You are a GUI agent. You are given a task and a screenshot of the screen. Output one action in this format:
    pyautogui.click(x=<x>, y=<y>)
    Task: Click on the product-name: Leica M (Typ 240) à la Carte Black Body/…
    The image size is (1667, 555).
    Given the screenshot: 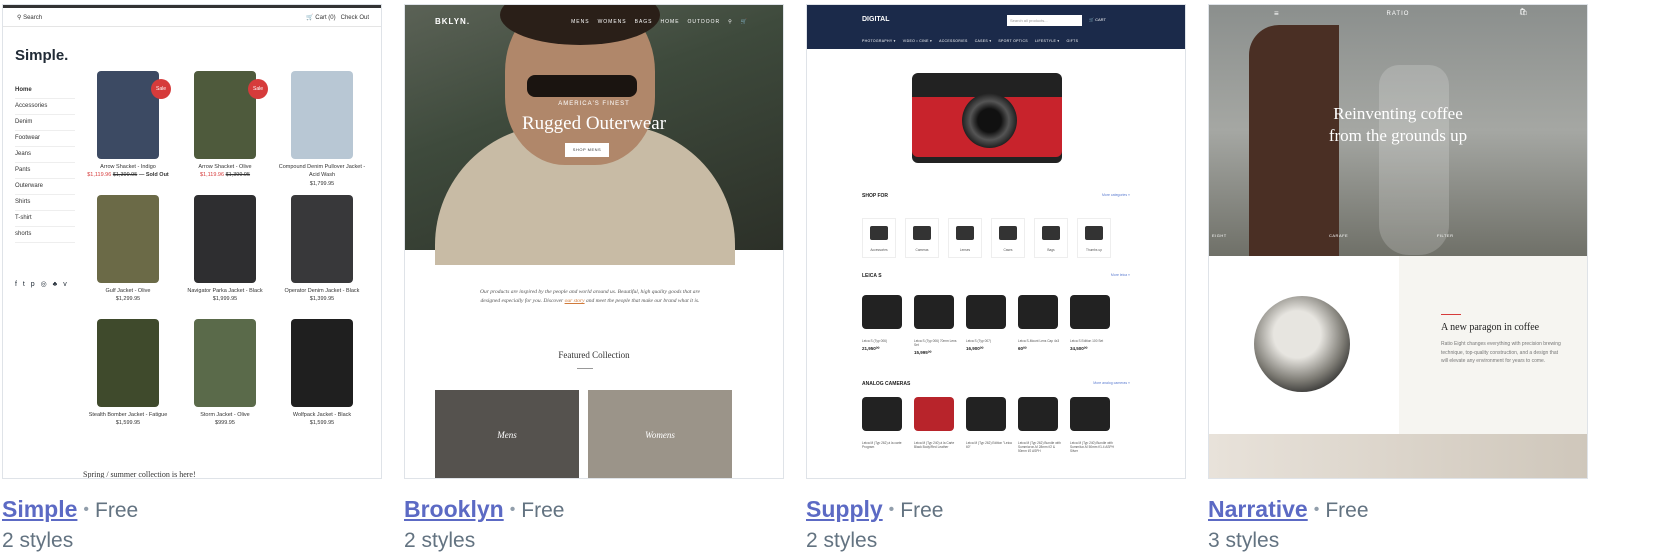 What is the action you would take?
    pyautogui.click(x=937, y=445)
    